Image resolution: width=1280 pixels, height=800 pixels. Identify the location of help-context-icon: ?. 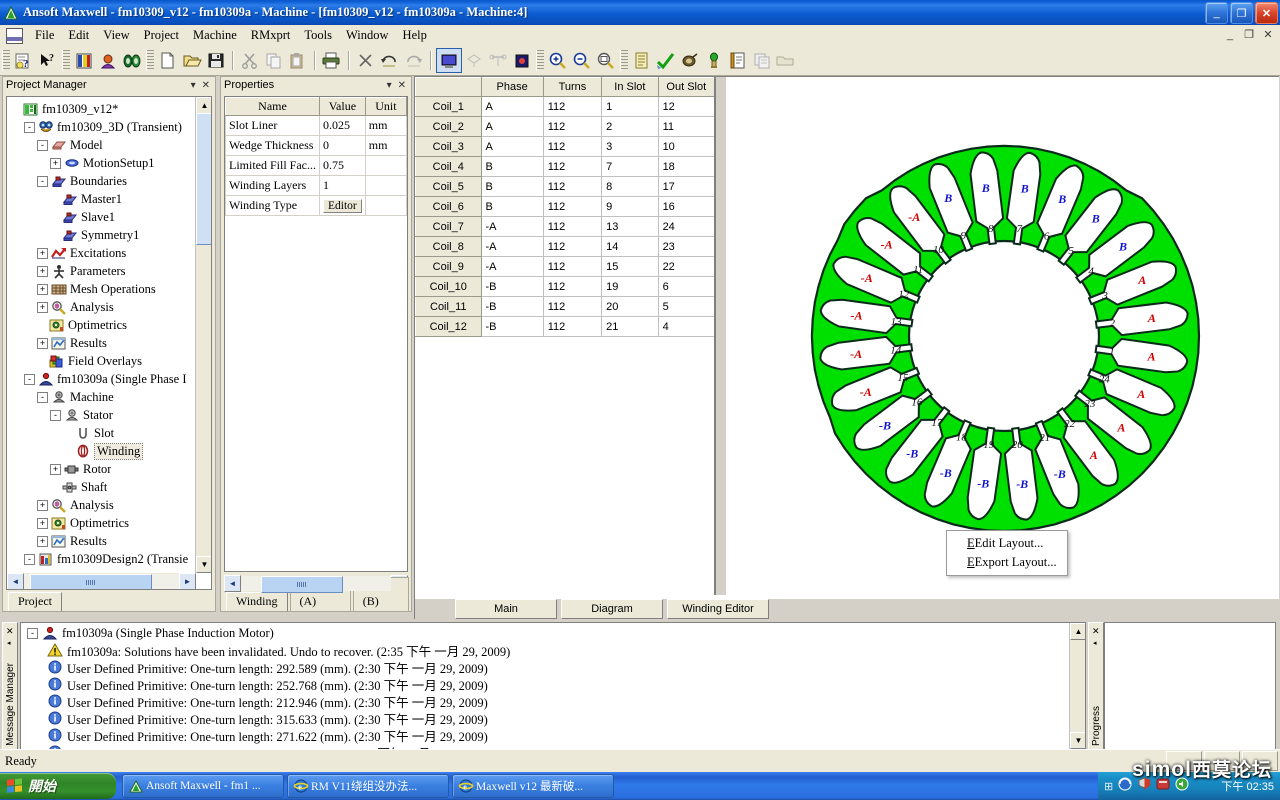
(24, 60).